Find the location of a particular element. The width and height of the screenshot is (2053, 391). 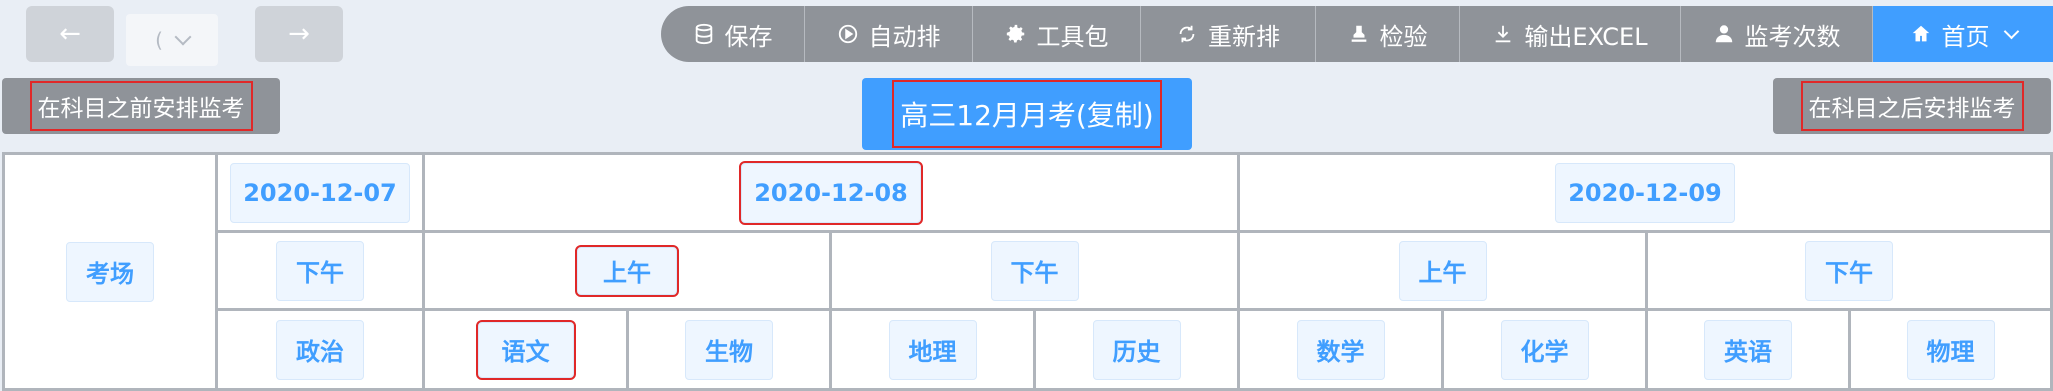

after-subject-label: 在科目之后安排监考 is located at coordinates (1912, 106).